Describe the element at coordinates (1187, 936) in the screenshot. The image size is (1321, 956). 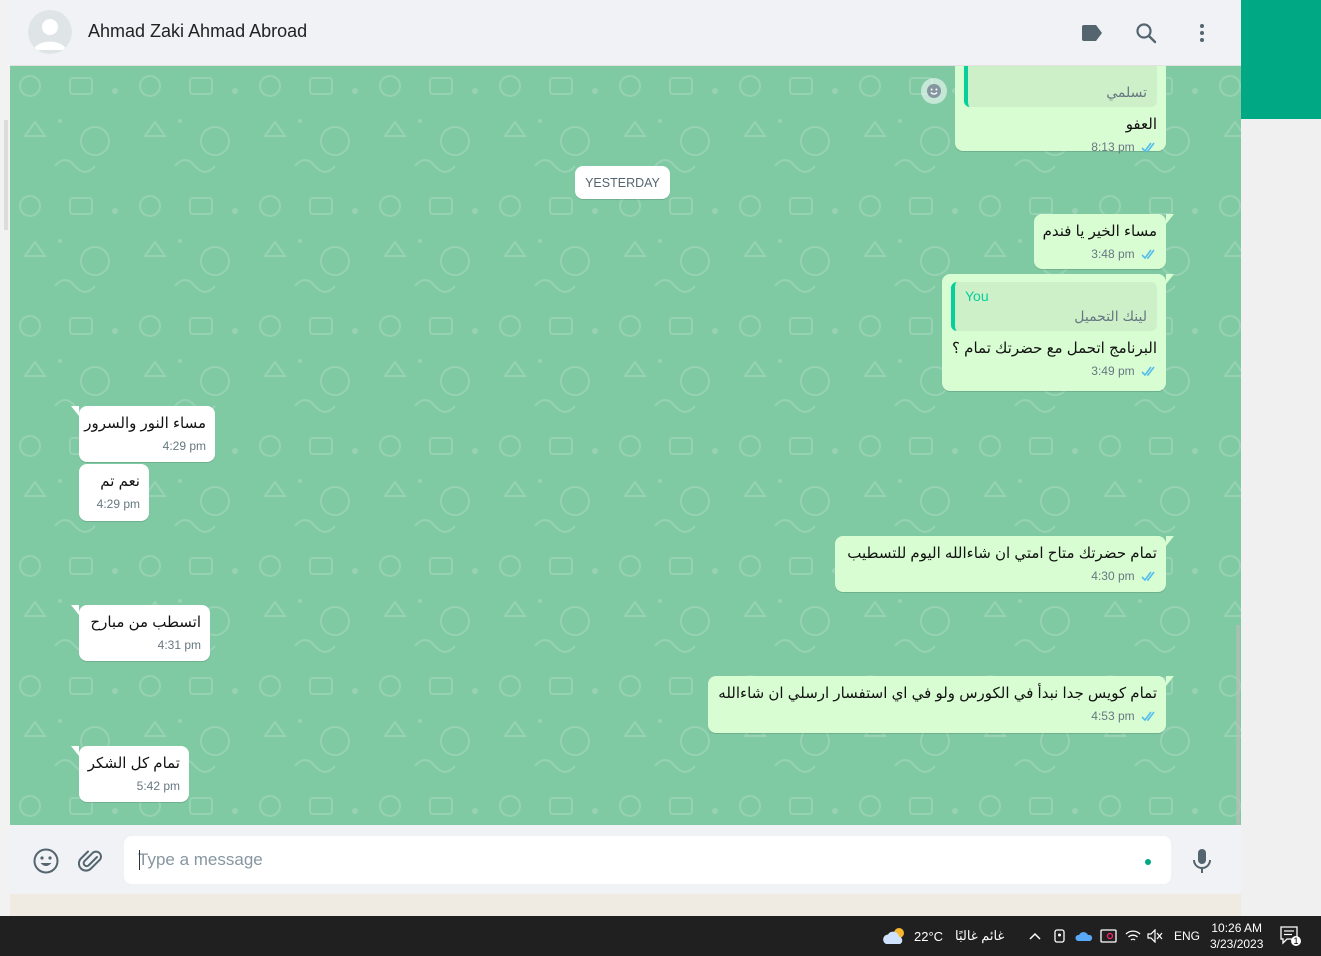
I see `input-language: ENG` at that location.